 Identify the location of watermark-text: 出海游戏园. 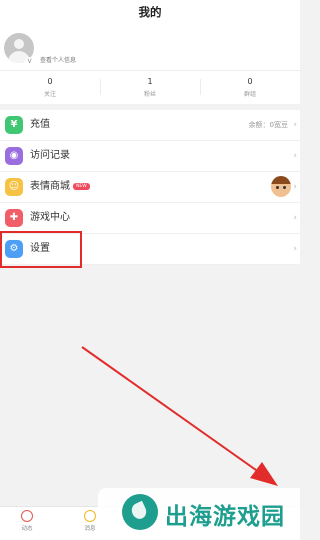
(225, 517).